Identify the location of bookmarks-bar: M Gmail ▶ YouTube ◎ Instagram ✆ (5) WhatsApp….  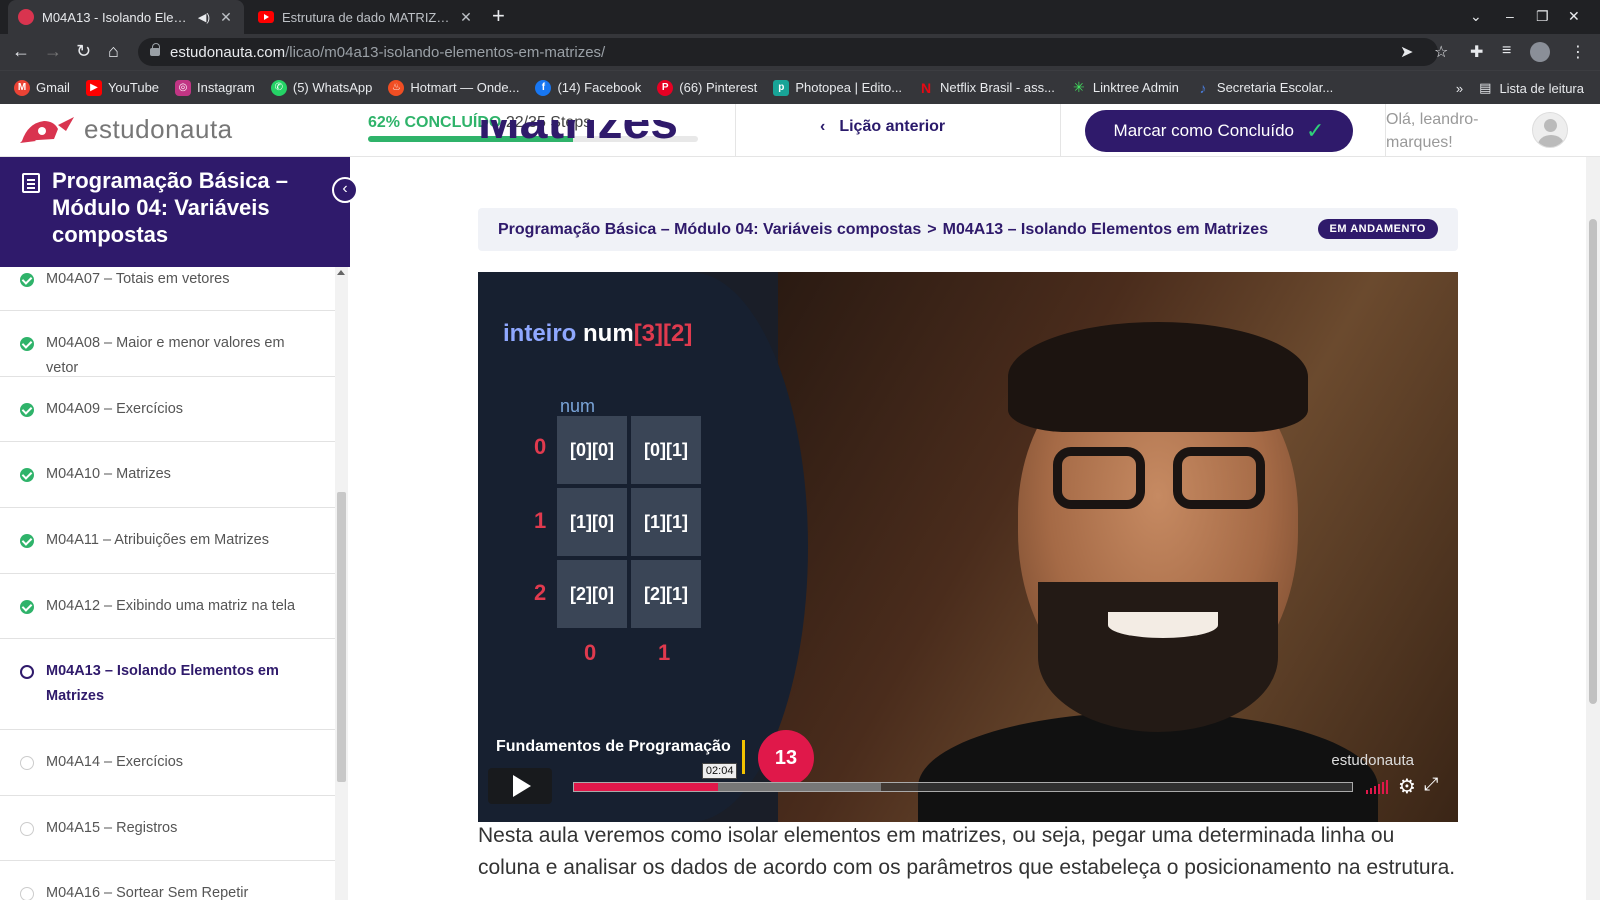
(800, 87).